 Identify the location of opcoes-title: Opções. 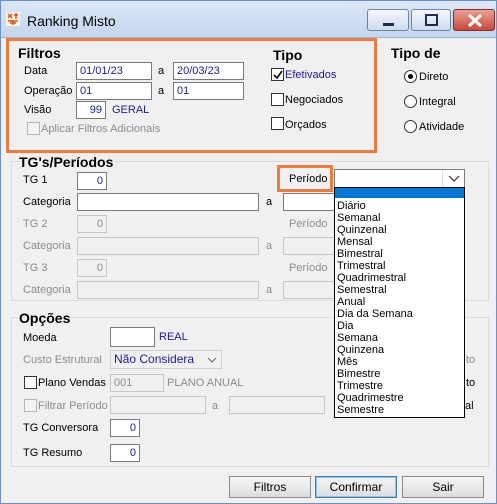
(45, 318).